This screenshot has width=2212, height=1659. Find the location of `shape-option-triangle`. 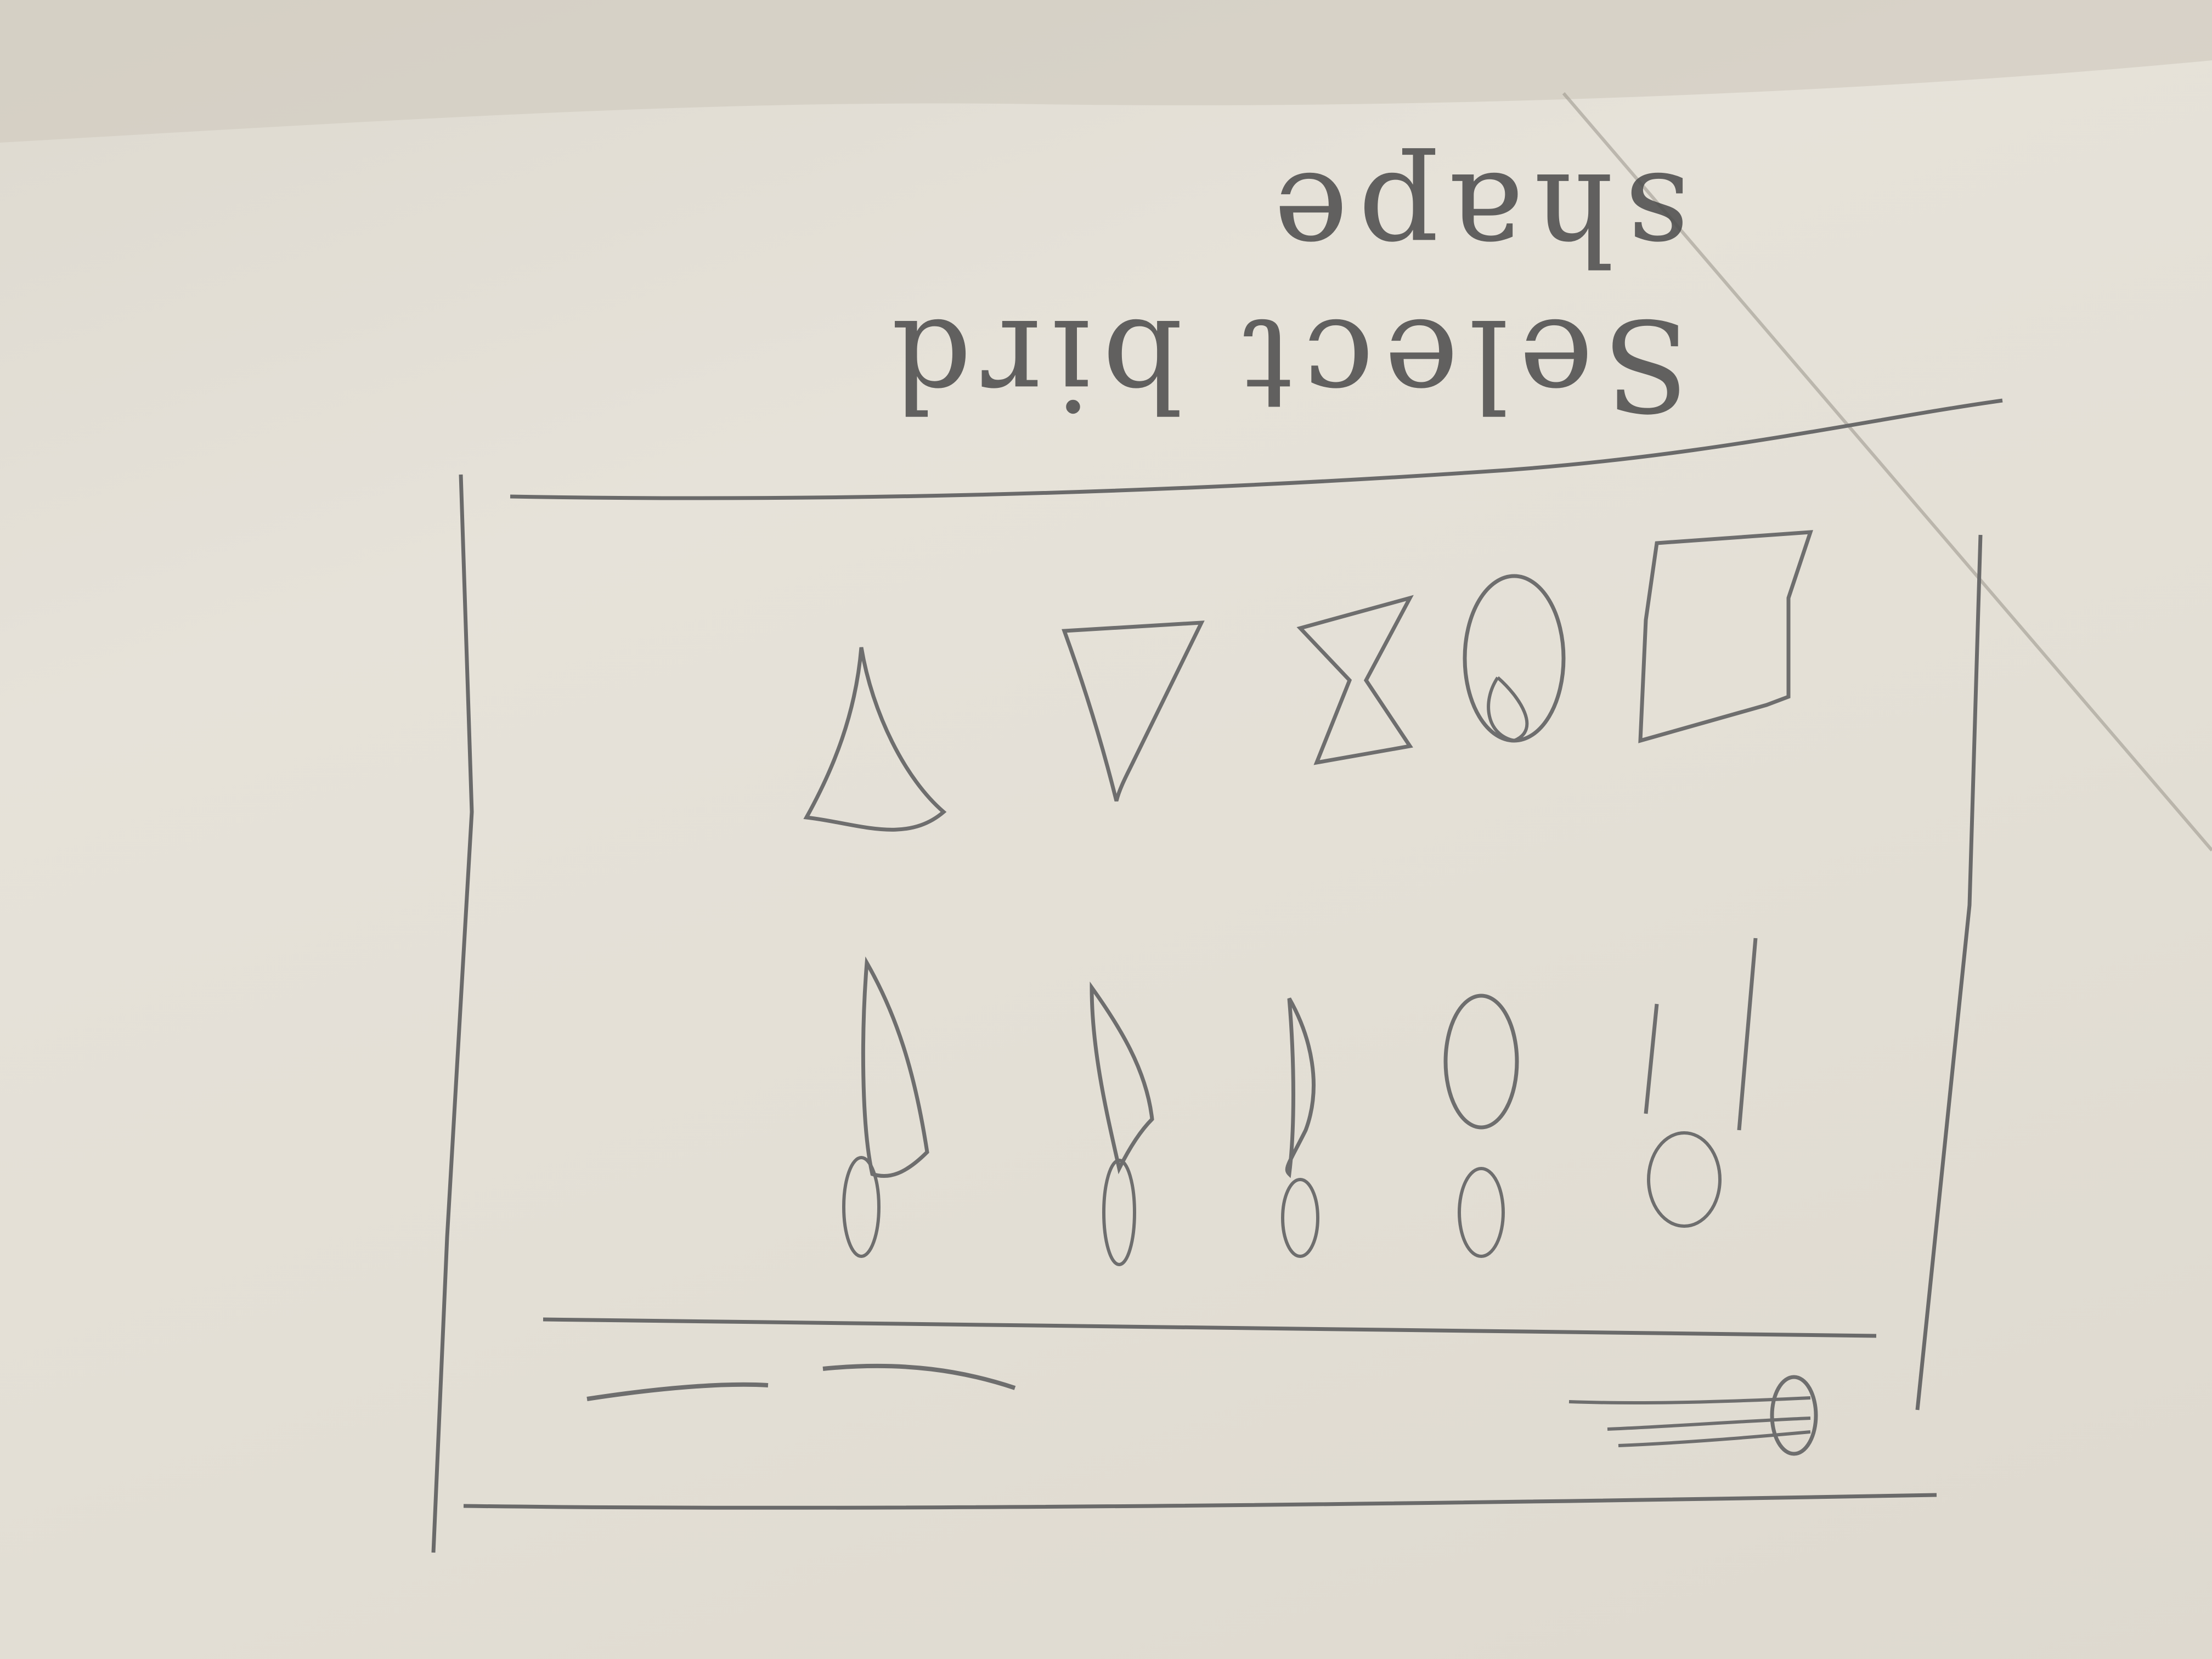

shape-option-triangle is located at coordinates (880, 746).